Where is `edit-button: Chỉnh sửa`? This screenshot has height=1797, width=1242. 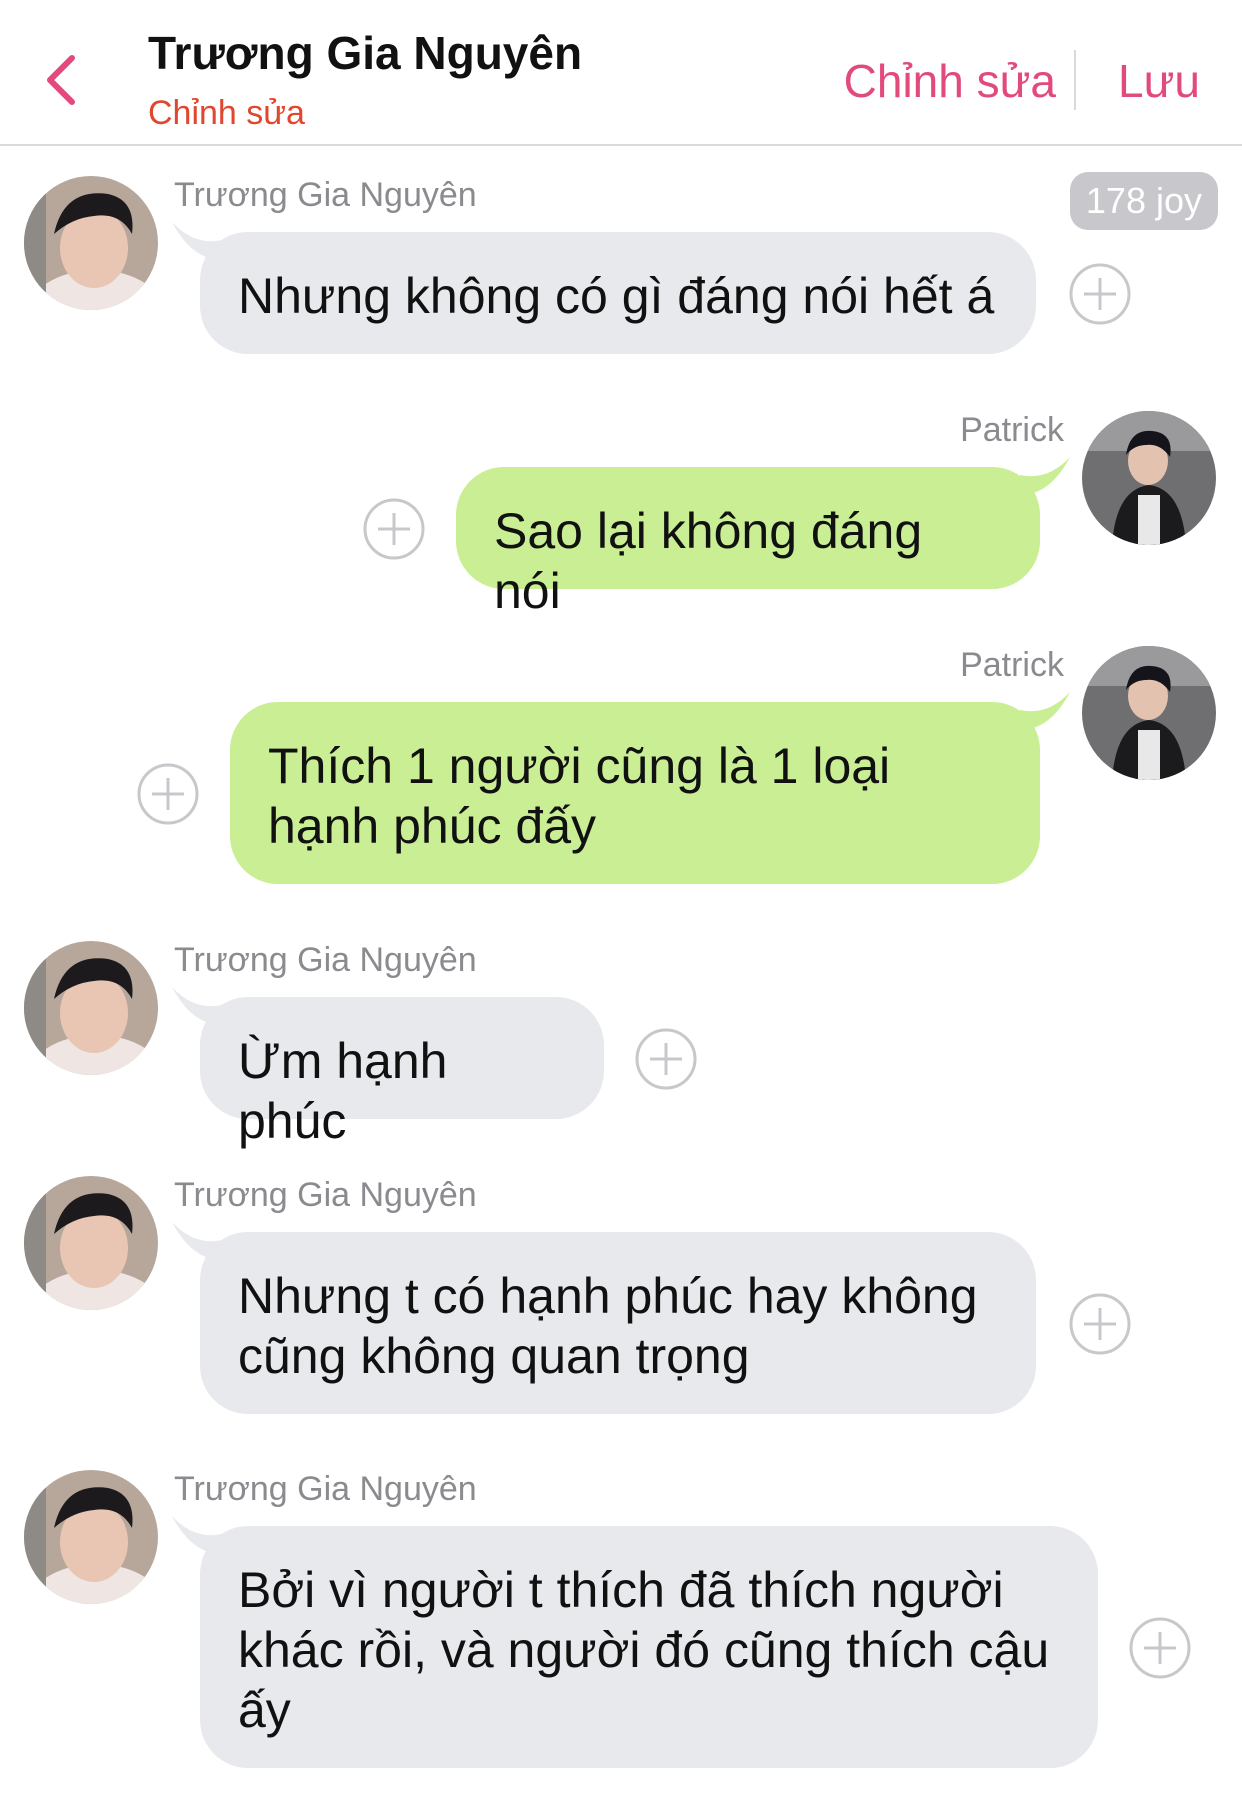 edit-button: Chỉnh sửa is located at coordinates (950, 81).